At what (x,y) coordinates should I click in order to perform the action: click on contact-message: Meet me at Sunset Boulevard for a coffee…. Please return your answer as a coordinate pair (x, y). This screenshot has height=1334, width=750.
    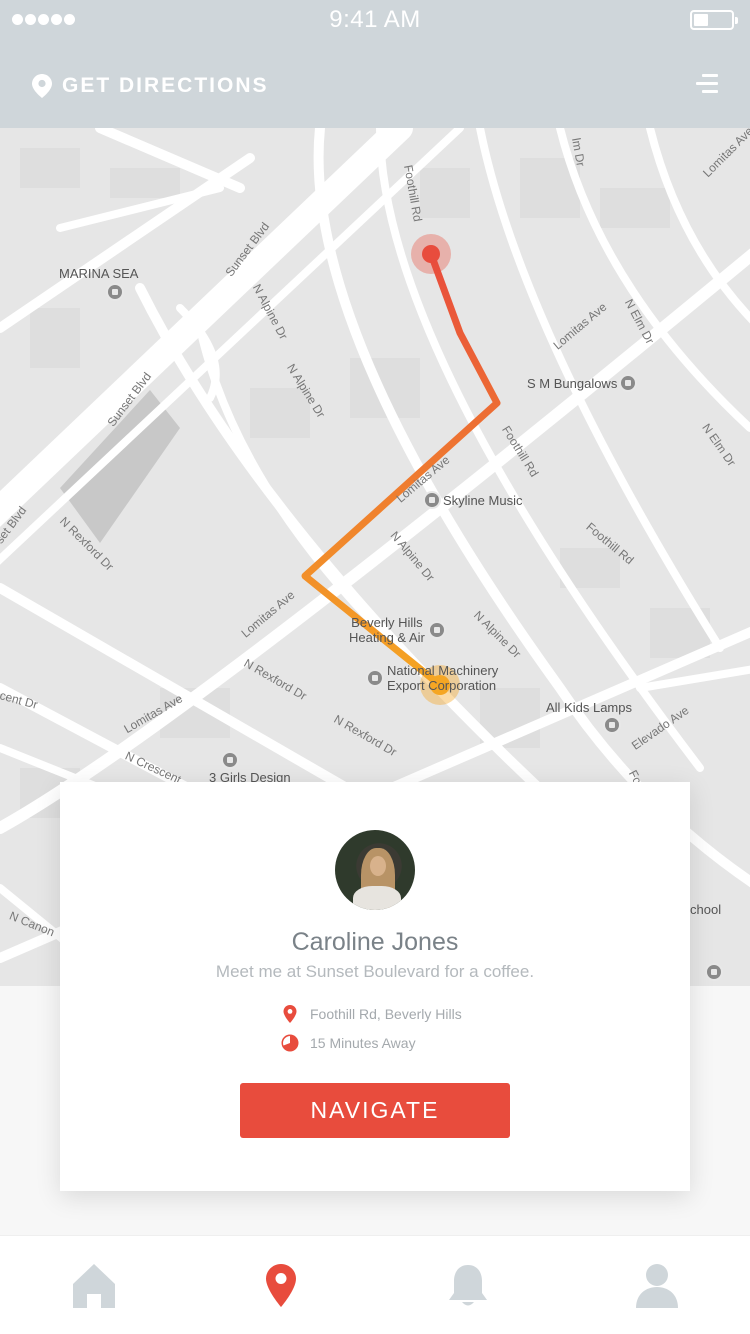
    Looking at the image, I should click on (375, 971).